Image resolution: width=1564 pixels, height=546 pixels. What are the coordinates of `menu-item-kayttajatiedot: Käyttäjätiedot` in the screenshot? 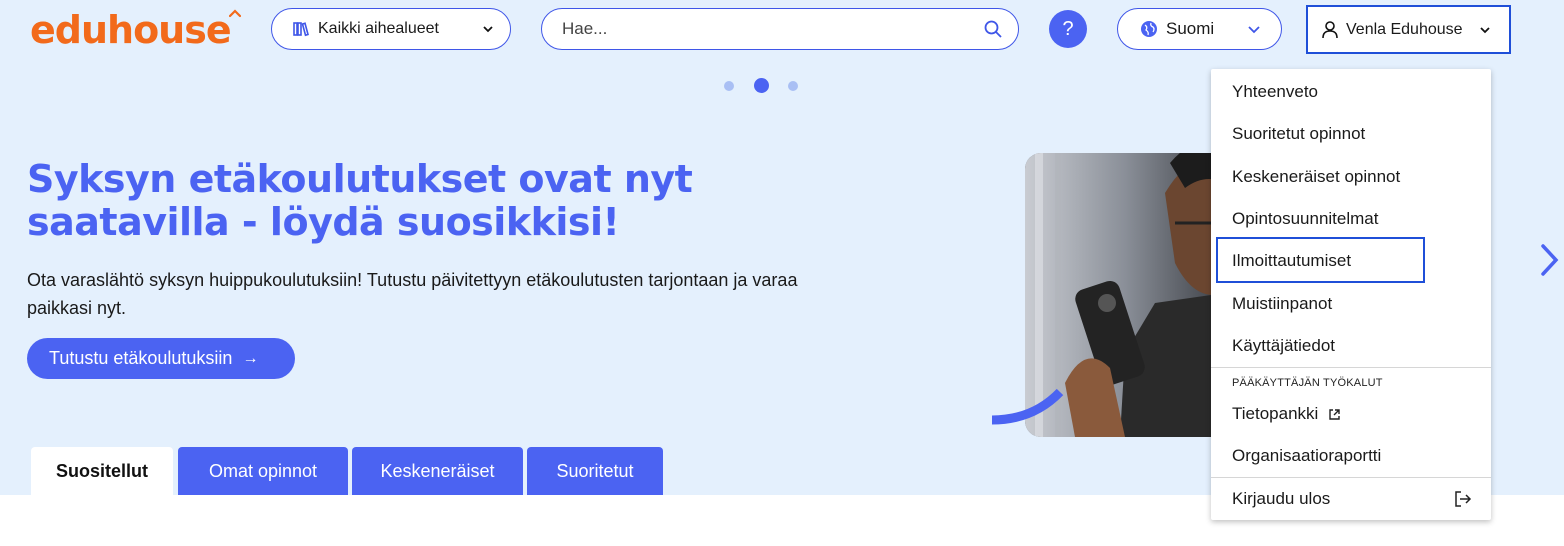 It's located at (1283, 346).